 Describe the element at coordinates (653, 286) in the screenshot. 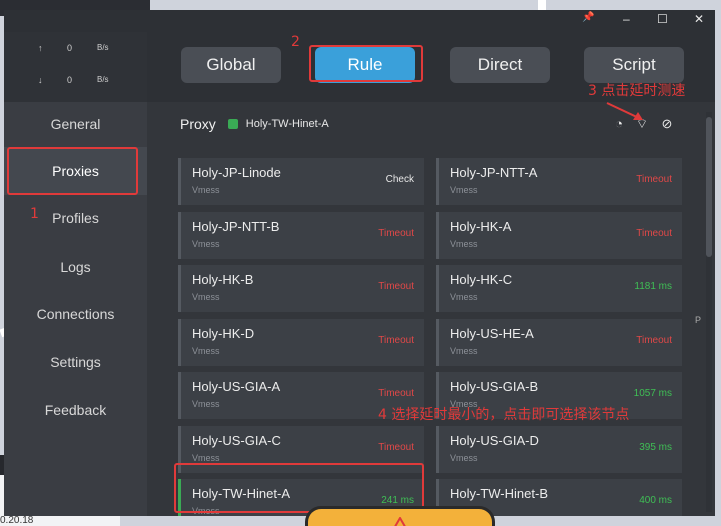

I see `proxy-latency: 1181 ms` at that location.